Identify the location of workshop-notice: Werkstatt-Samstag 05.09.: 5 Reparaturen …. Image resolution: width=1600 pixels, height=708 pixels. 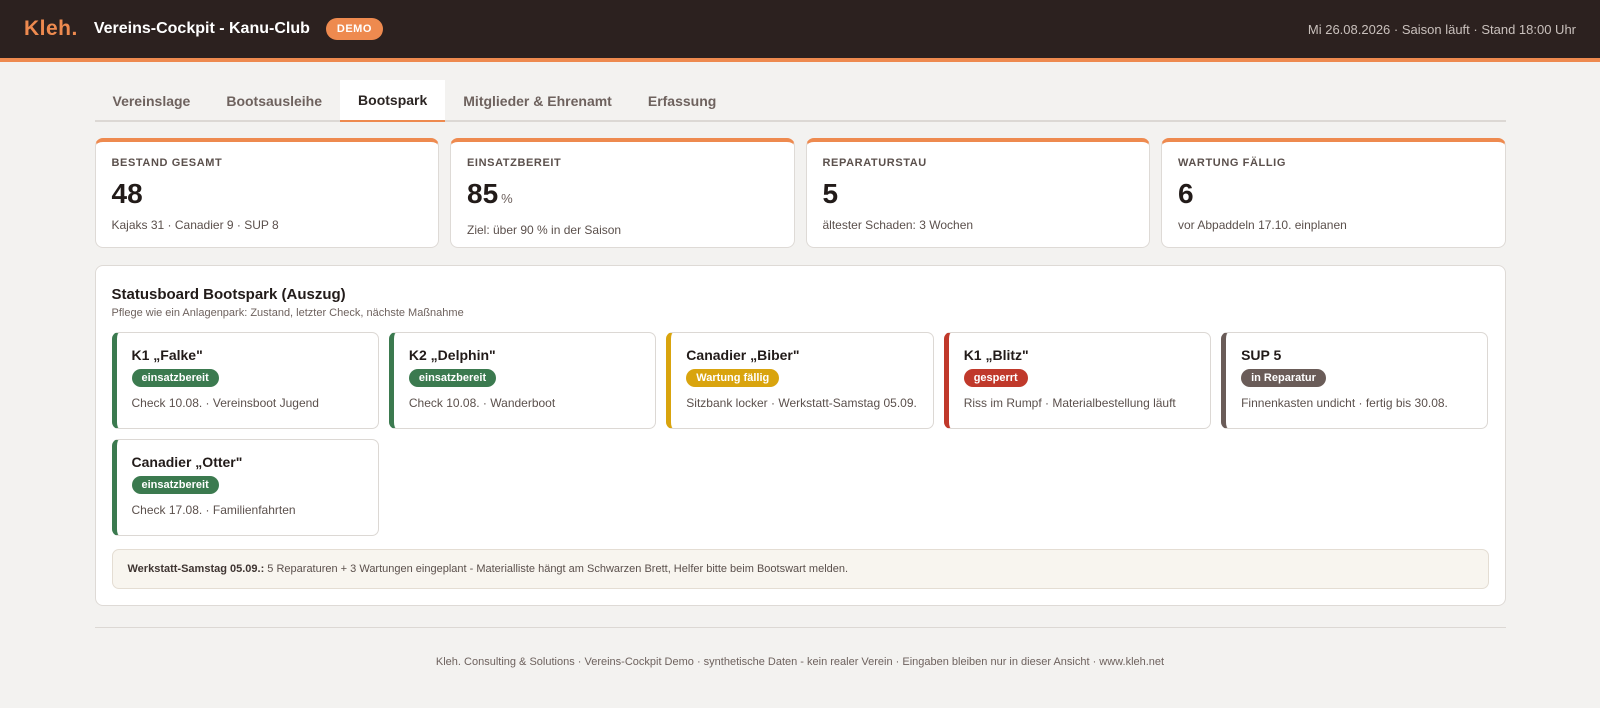
(800, 569).